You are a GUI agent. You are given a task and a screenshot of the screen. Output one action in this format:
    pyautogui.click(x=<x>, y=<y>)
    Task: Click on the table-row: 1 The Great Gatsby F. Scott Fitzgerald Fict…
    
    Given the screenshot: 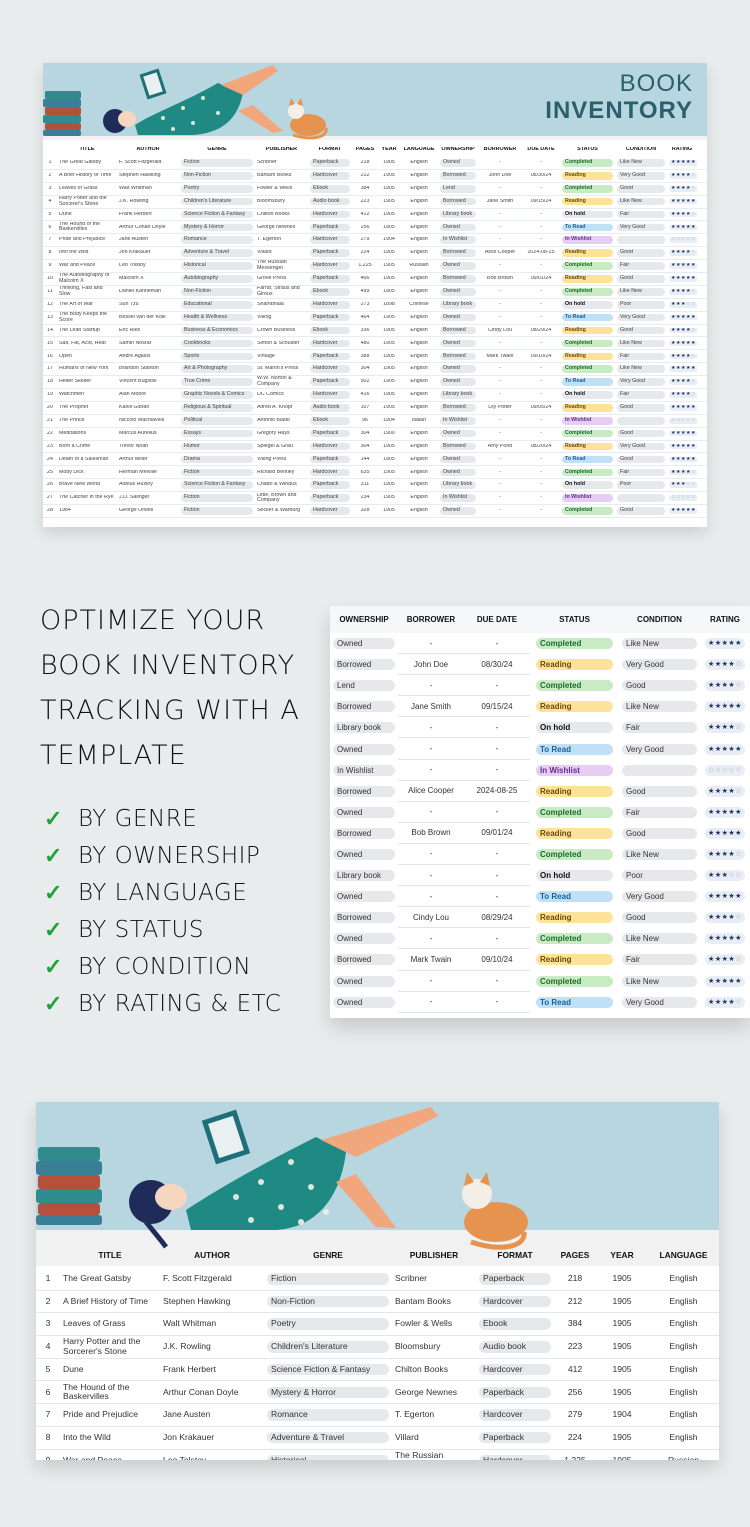 What is the action you would take?
    pyautogui.click(x=377, y=1279)
    